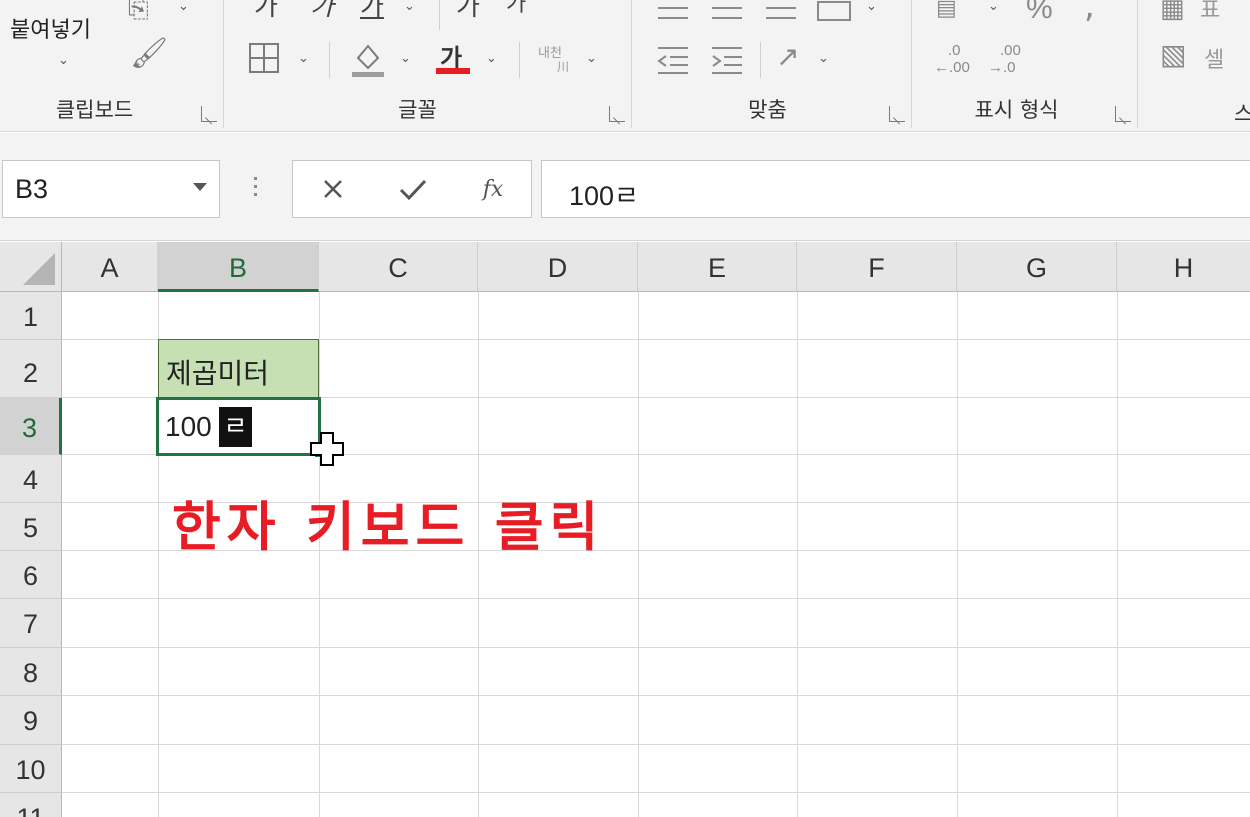  What do you see at coordinates (94, 110) in the screenshot?
I see `clipboard-group-label: 클립보드` at bounding box center [94, 110].